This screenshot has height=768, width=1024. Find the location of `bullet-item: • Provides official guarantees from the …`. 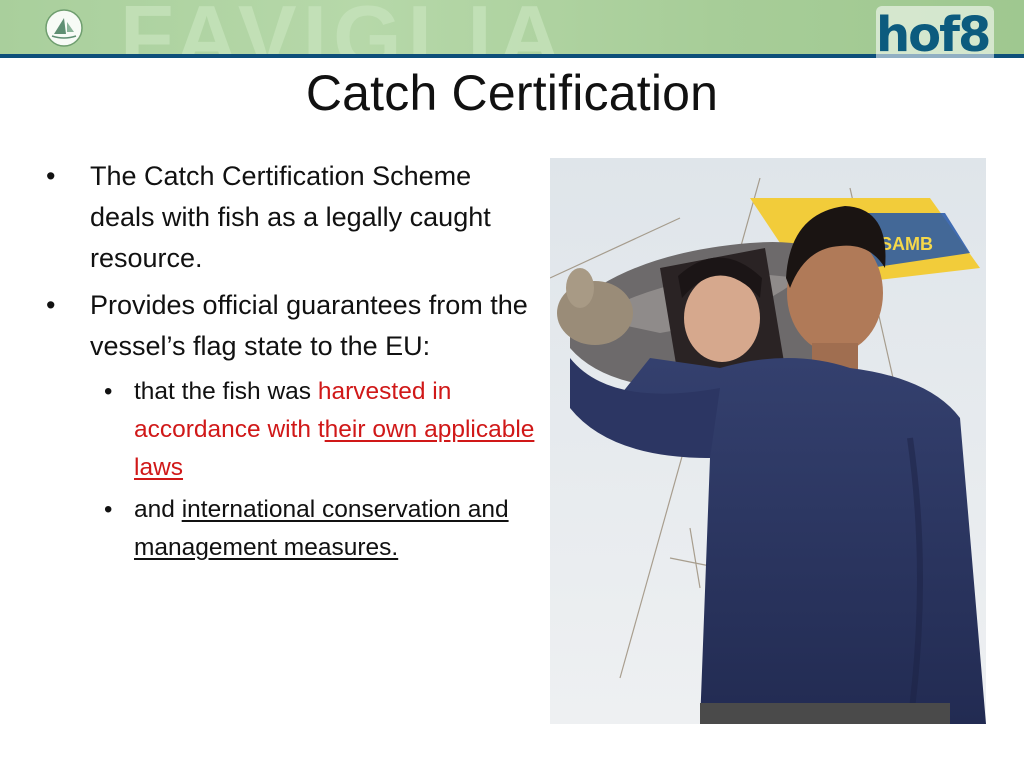

bullet-item: • Provides official guarantees from the … is located at coordinates (291, 326).